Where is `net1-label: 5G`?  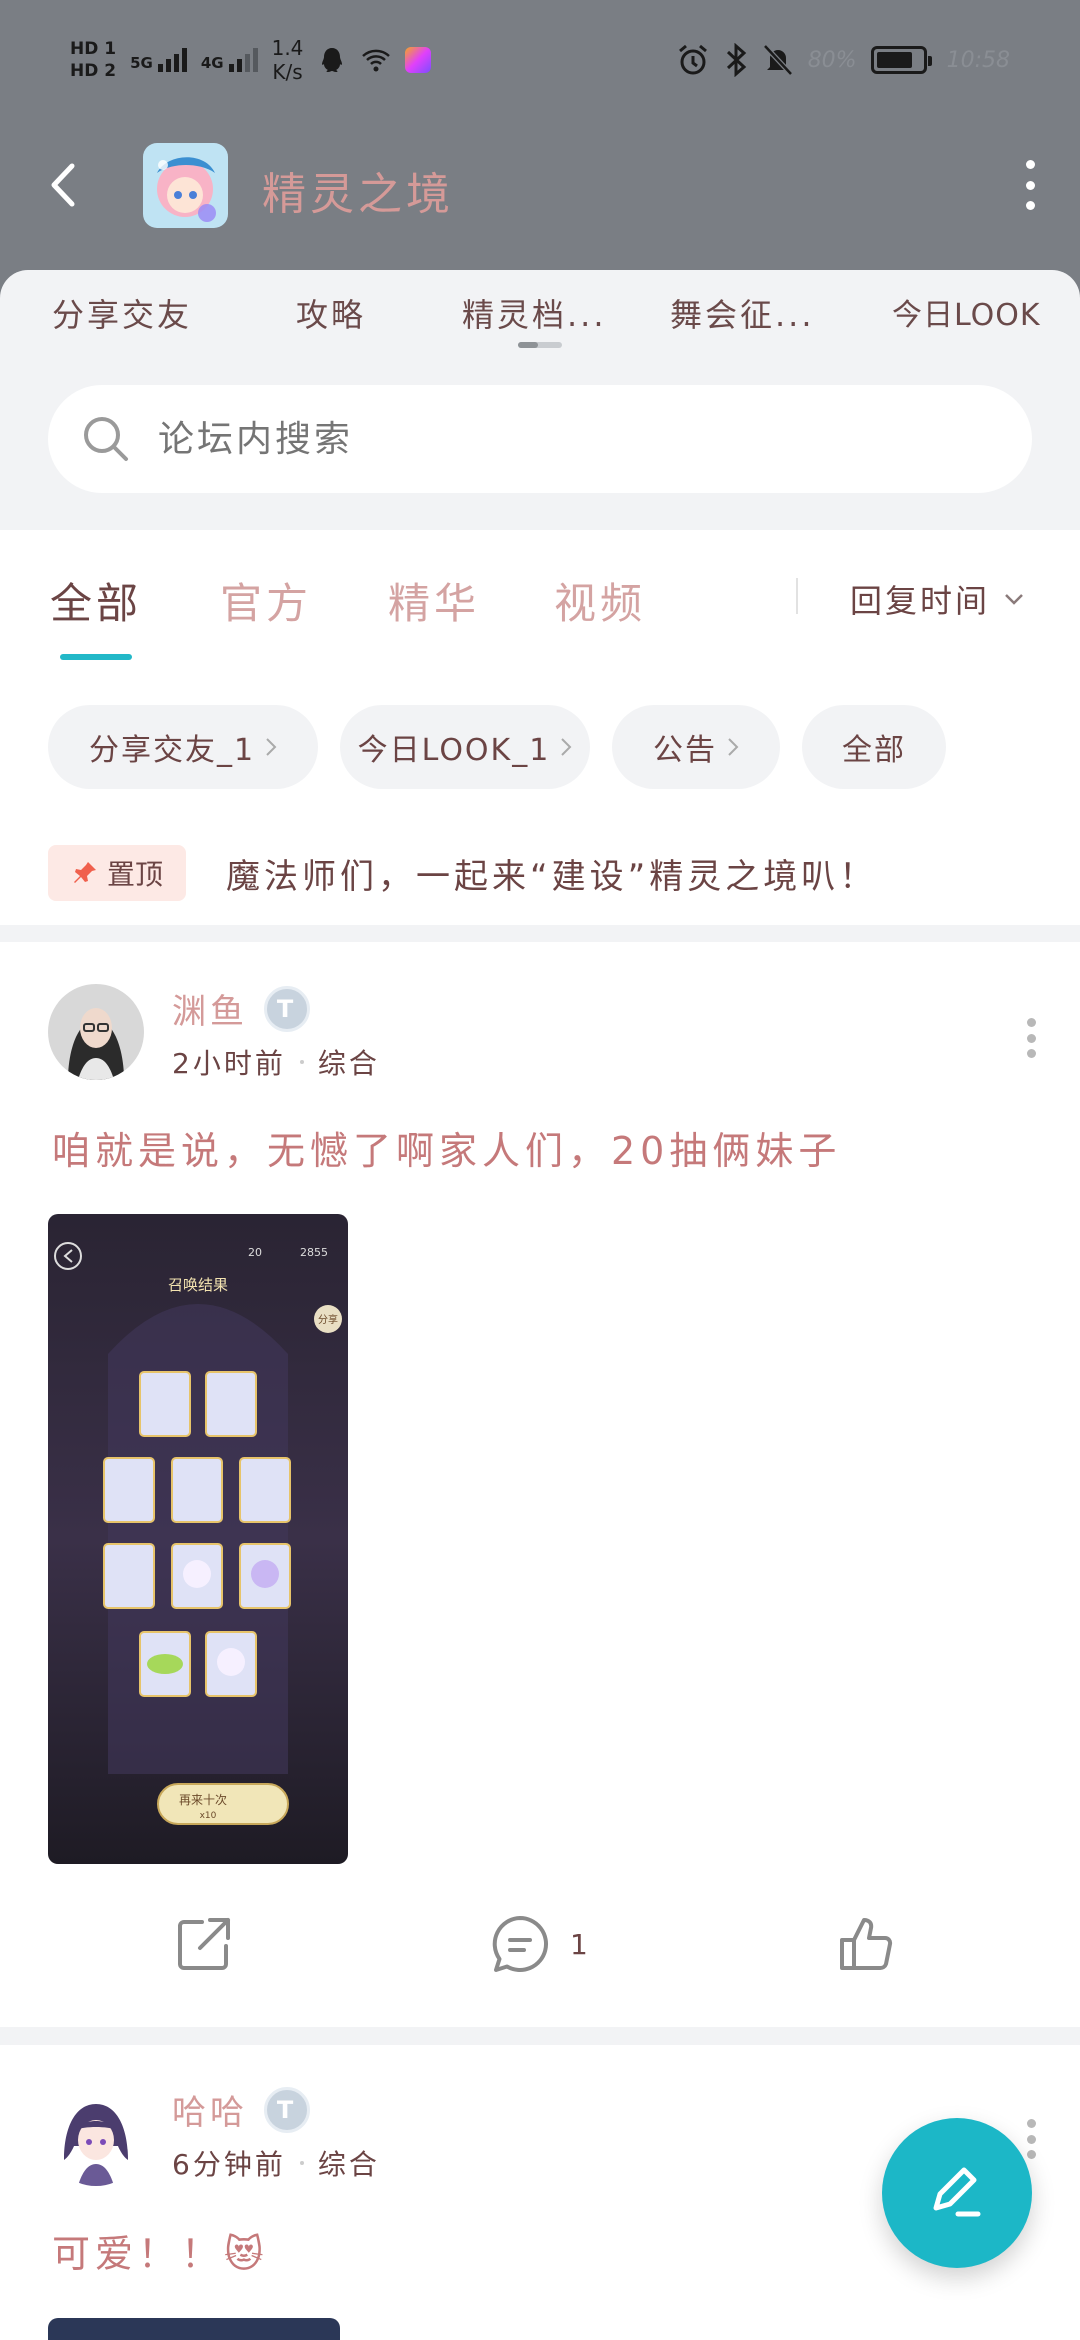 net1-label: 5G is located at coordinates (141, 63).